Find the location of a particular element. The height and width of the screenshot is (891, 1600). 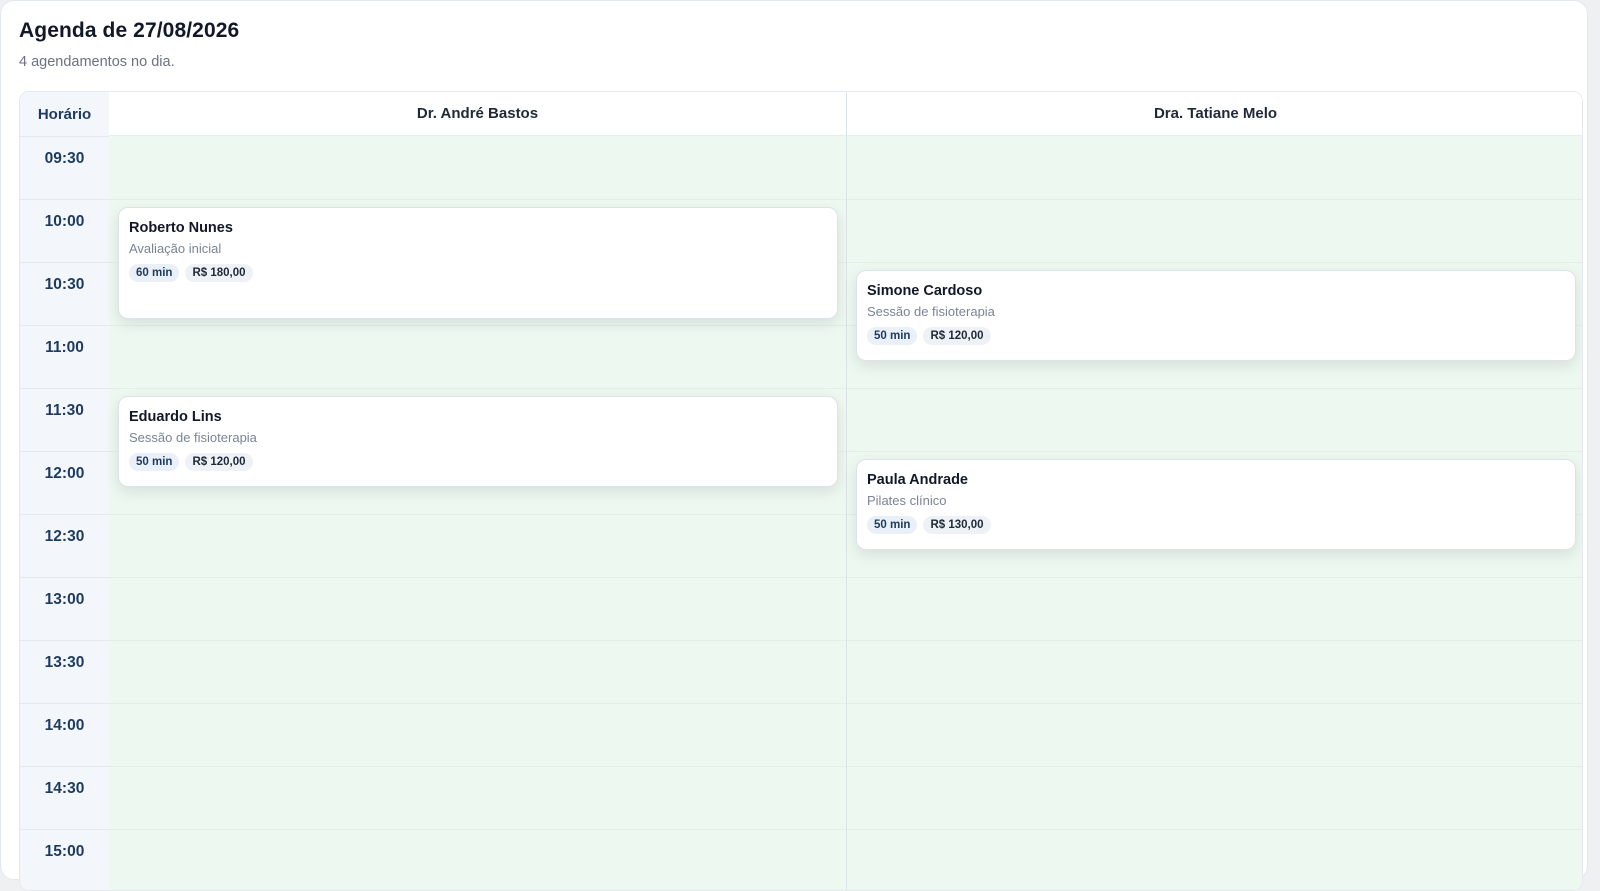

time-slot: 10:30 is located at coordinates (64, 293).